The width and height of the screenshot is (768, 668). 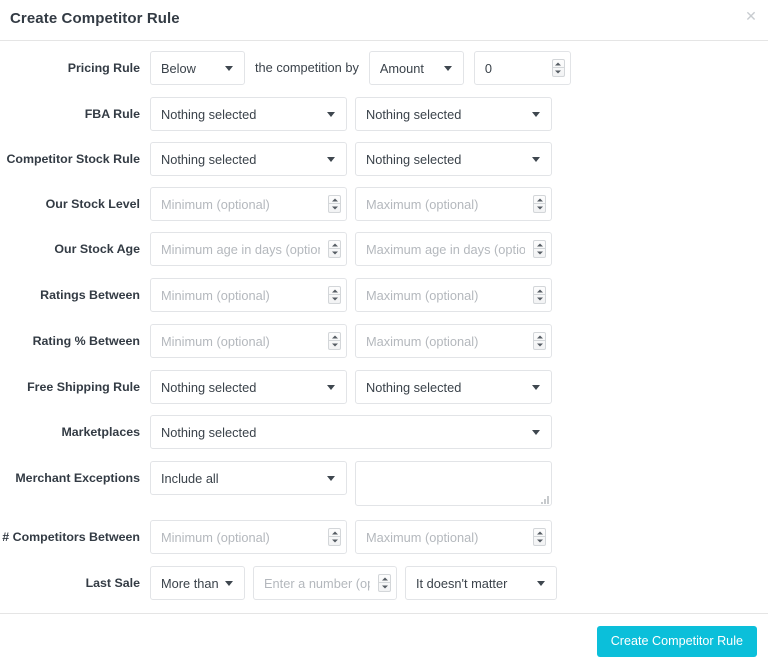 I want to click on rating-percent-min-input: Minimum (optional), so click(x=248, y=341).